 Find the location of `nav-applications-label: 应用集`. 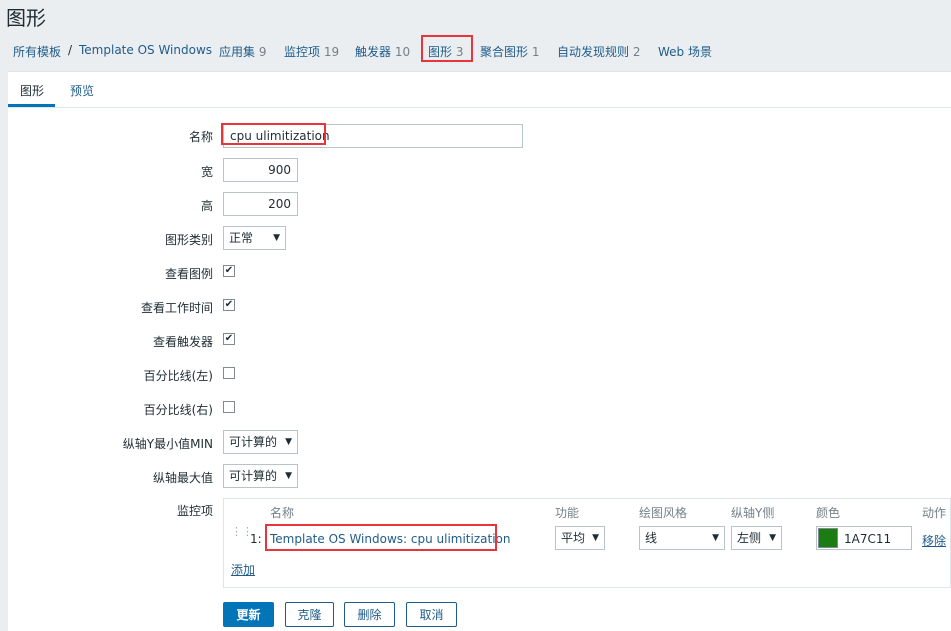

nav-applications-label: 应用集 is located at coordinates (237, 52).